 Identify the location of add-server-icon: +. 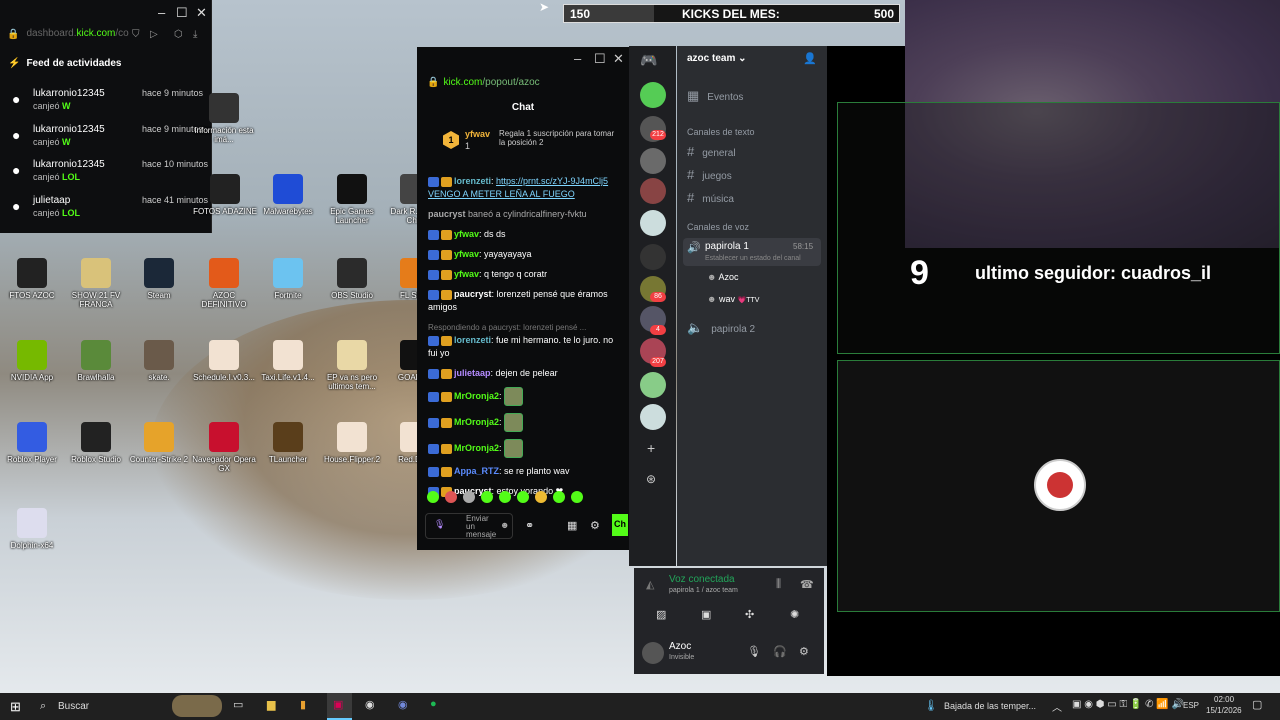
(651, 448).